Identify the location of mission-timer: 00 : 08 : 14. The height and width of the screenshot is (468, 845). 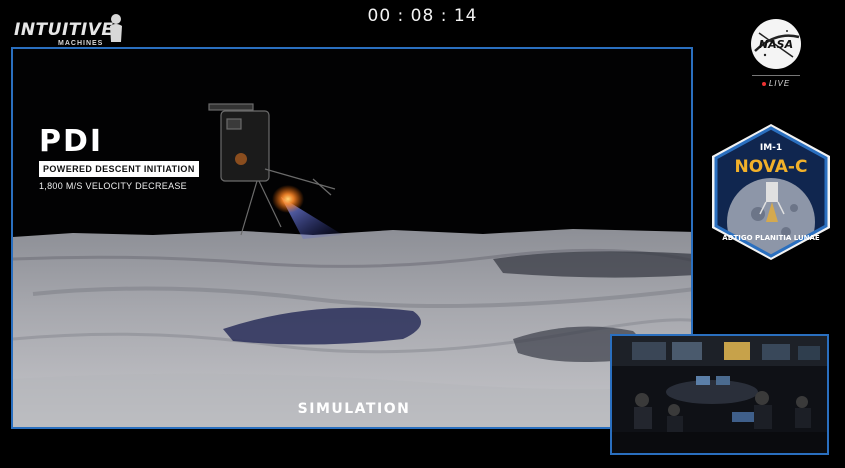
(422, 16).